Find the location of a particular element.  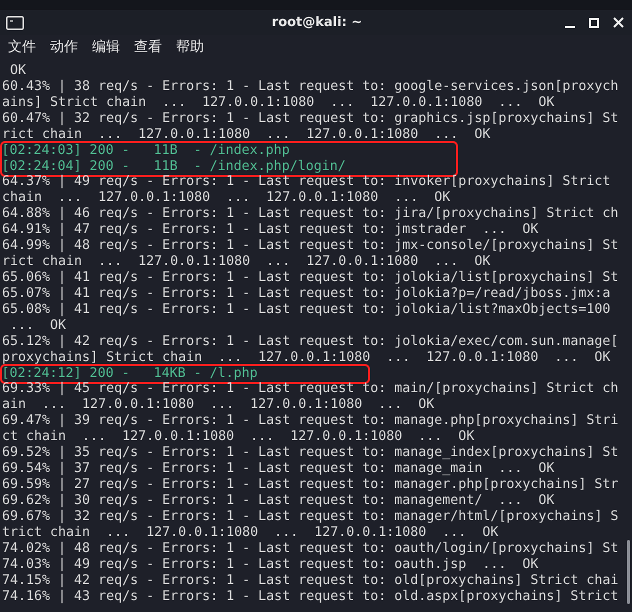

terminal-line: 74.16% | 43 req/s - Errors: 1 - Last request to: old.aspx[proxychains] Strict is located at coordinates (310, 597).